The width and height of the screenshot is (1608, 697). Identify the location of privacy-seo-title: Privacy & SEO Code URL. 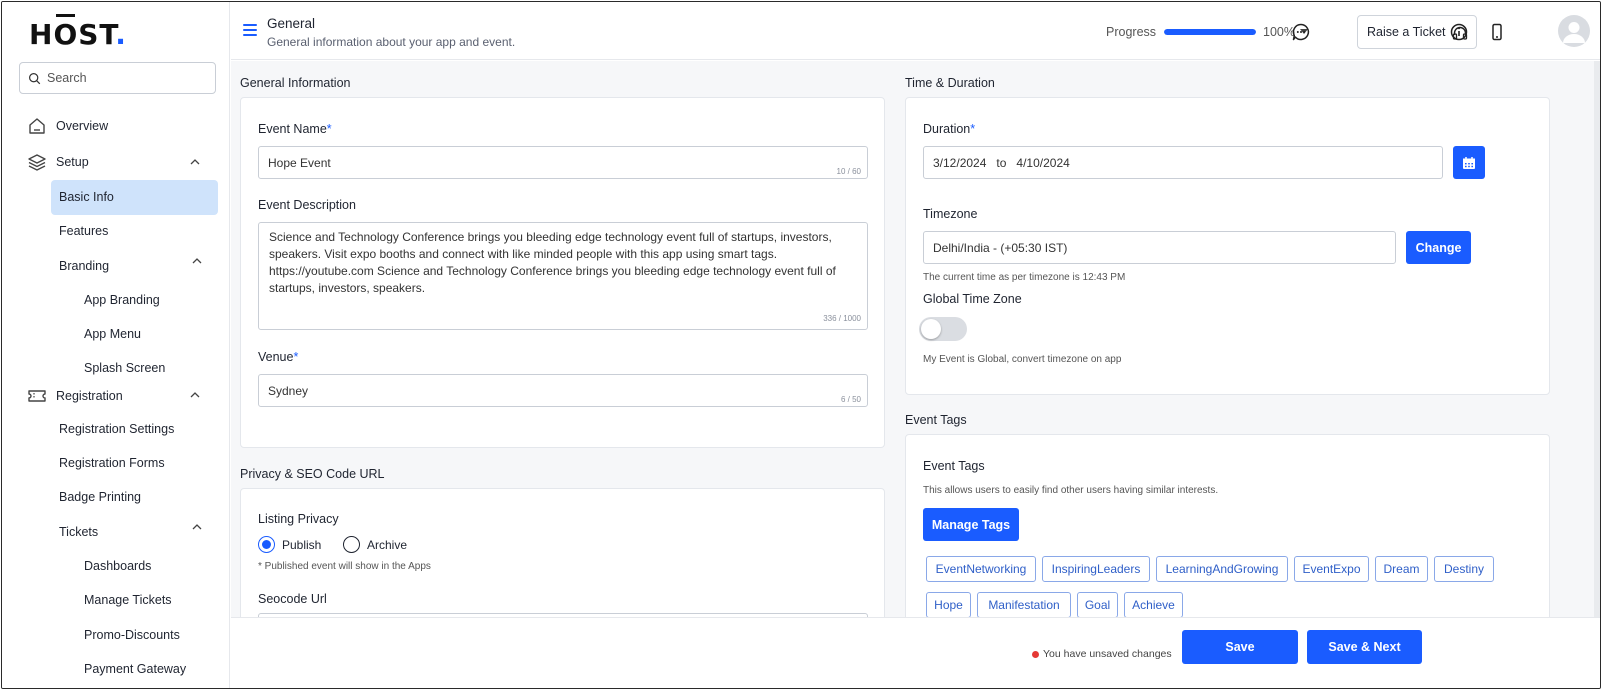
(312, 474).